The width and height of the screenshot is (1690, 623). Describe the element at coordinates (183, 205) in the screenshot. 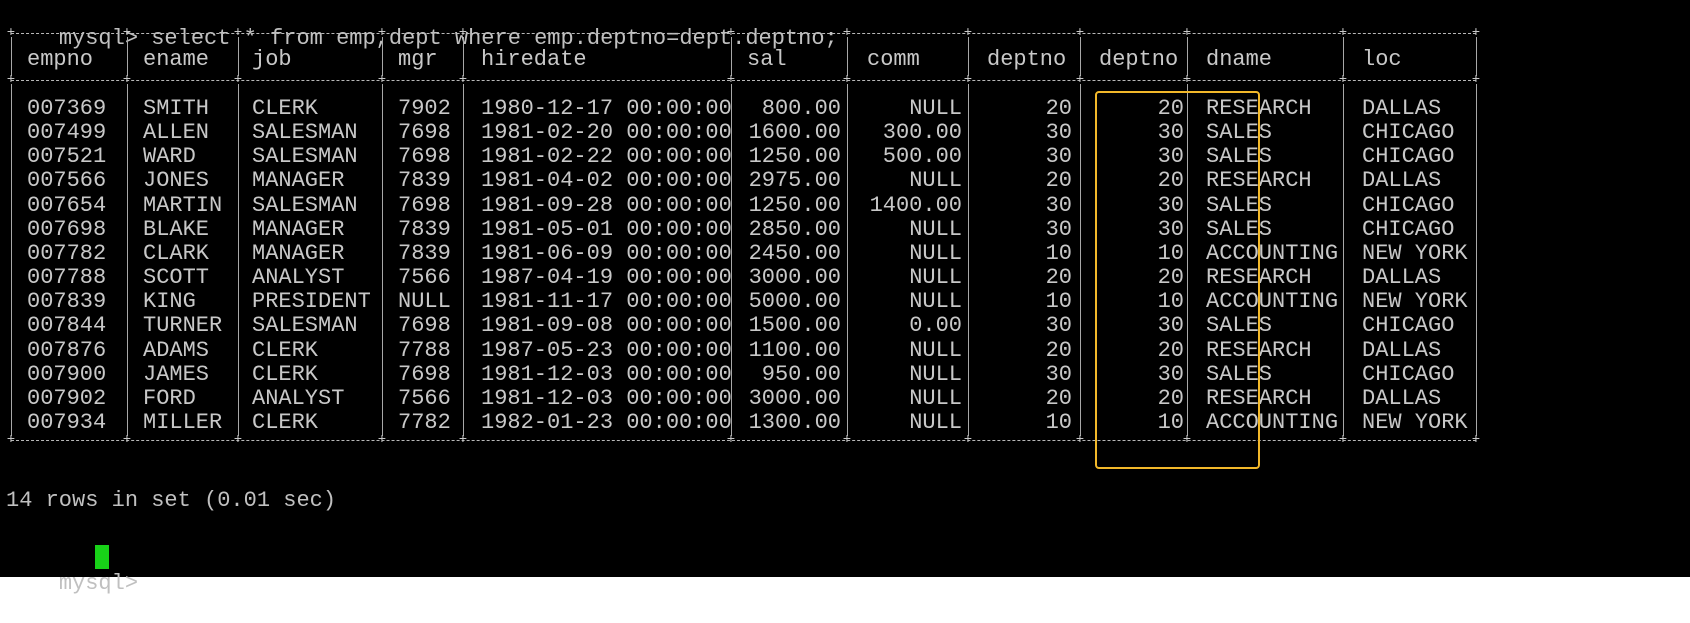

I see `table-cell: MARTIN` at that location.